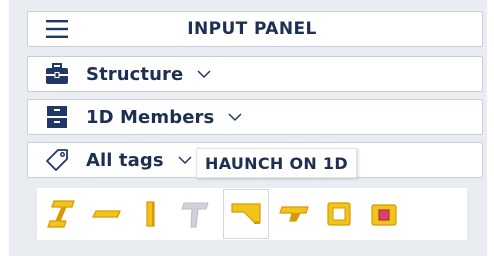 Image resolution: width=494 pixels, height=256 pixels. I want to click on column-member-tool, so click(151, 214).